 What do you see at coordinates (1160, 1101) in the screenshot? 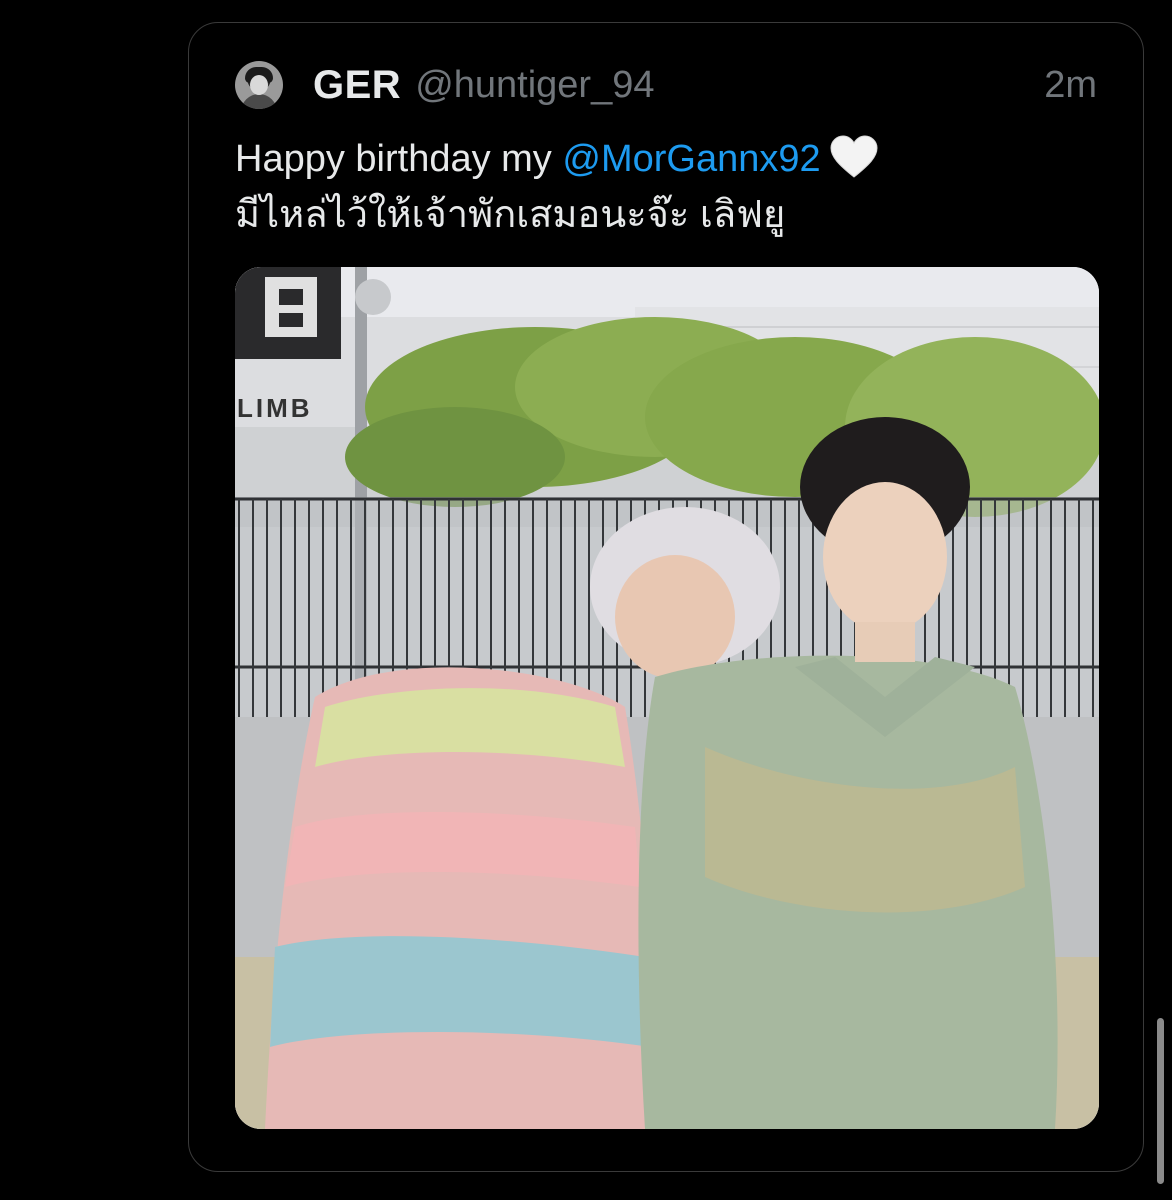
I see `scrollbar` at bounding box center [1160, 1101].